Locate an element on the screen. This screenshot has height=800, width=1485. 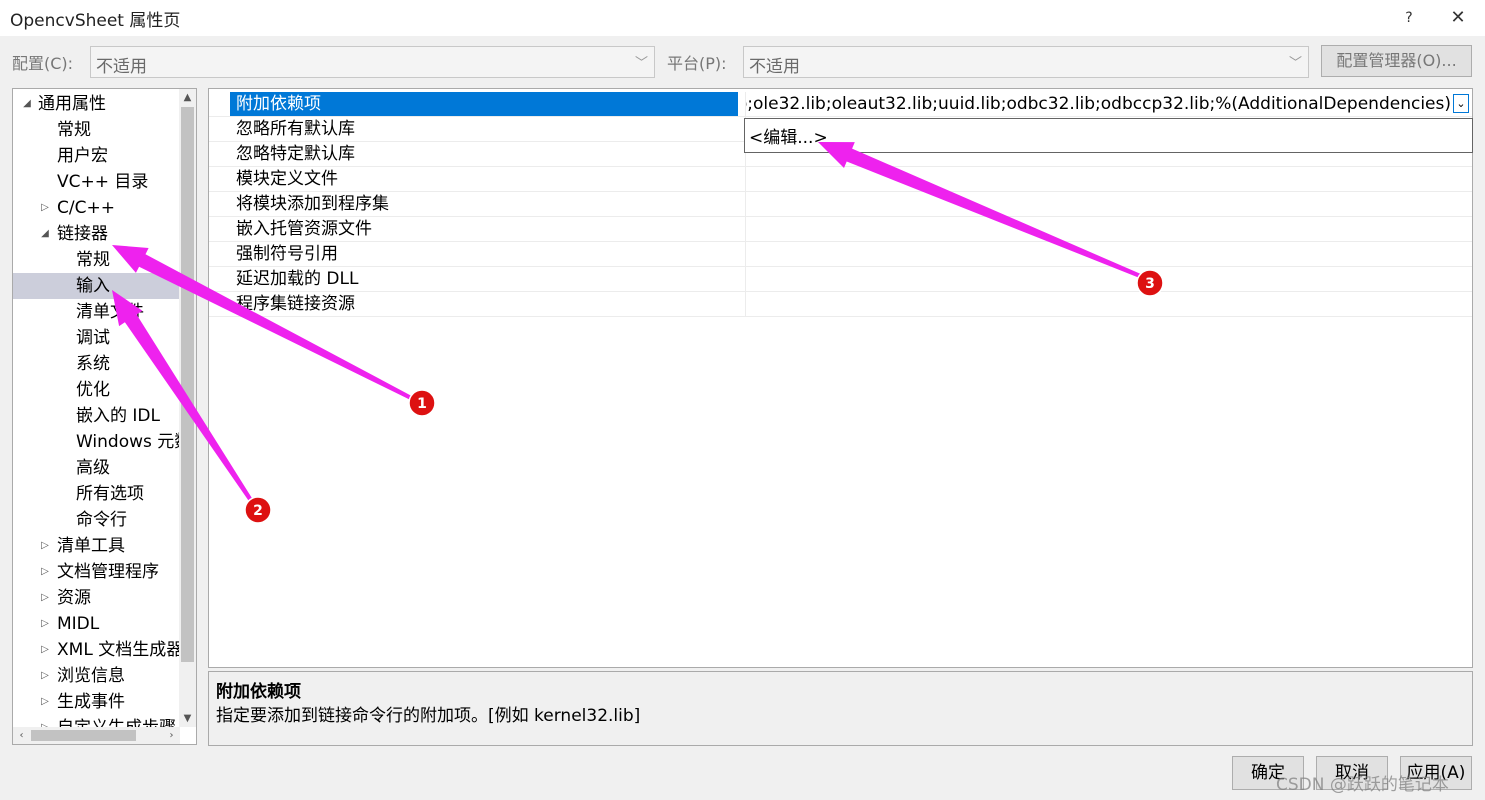
edit-option: <编辑...> is located at coordinates (788, 135).